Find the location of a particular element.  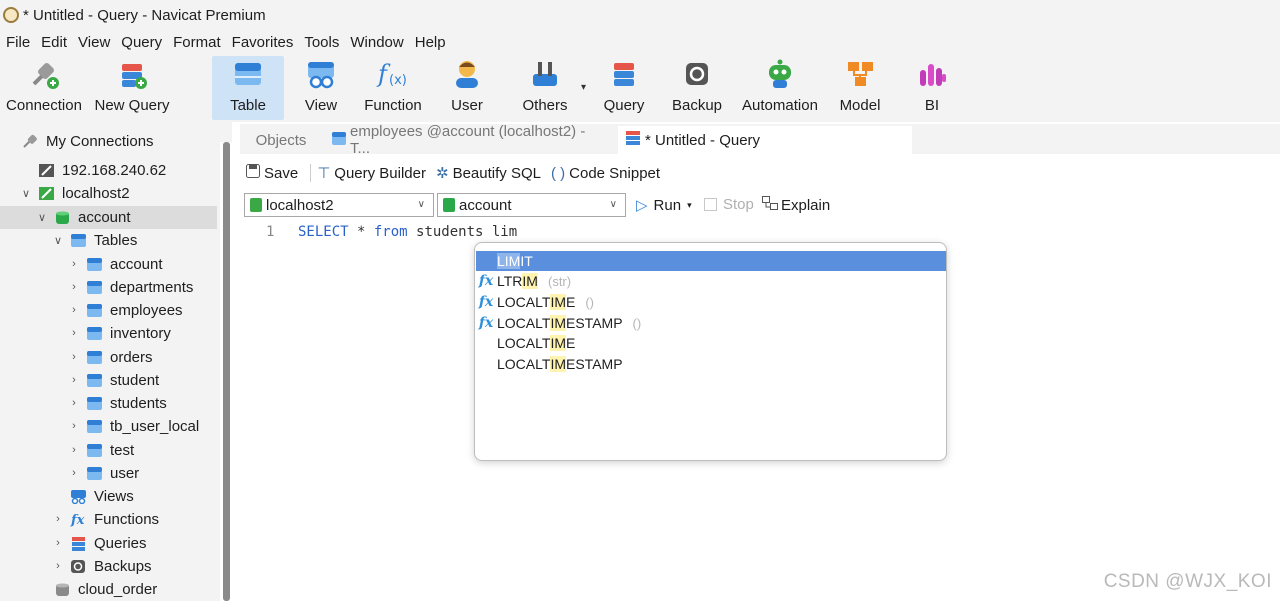

connection-select: localhost2 ∨ is located at coordinates (339, 205).